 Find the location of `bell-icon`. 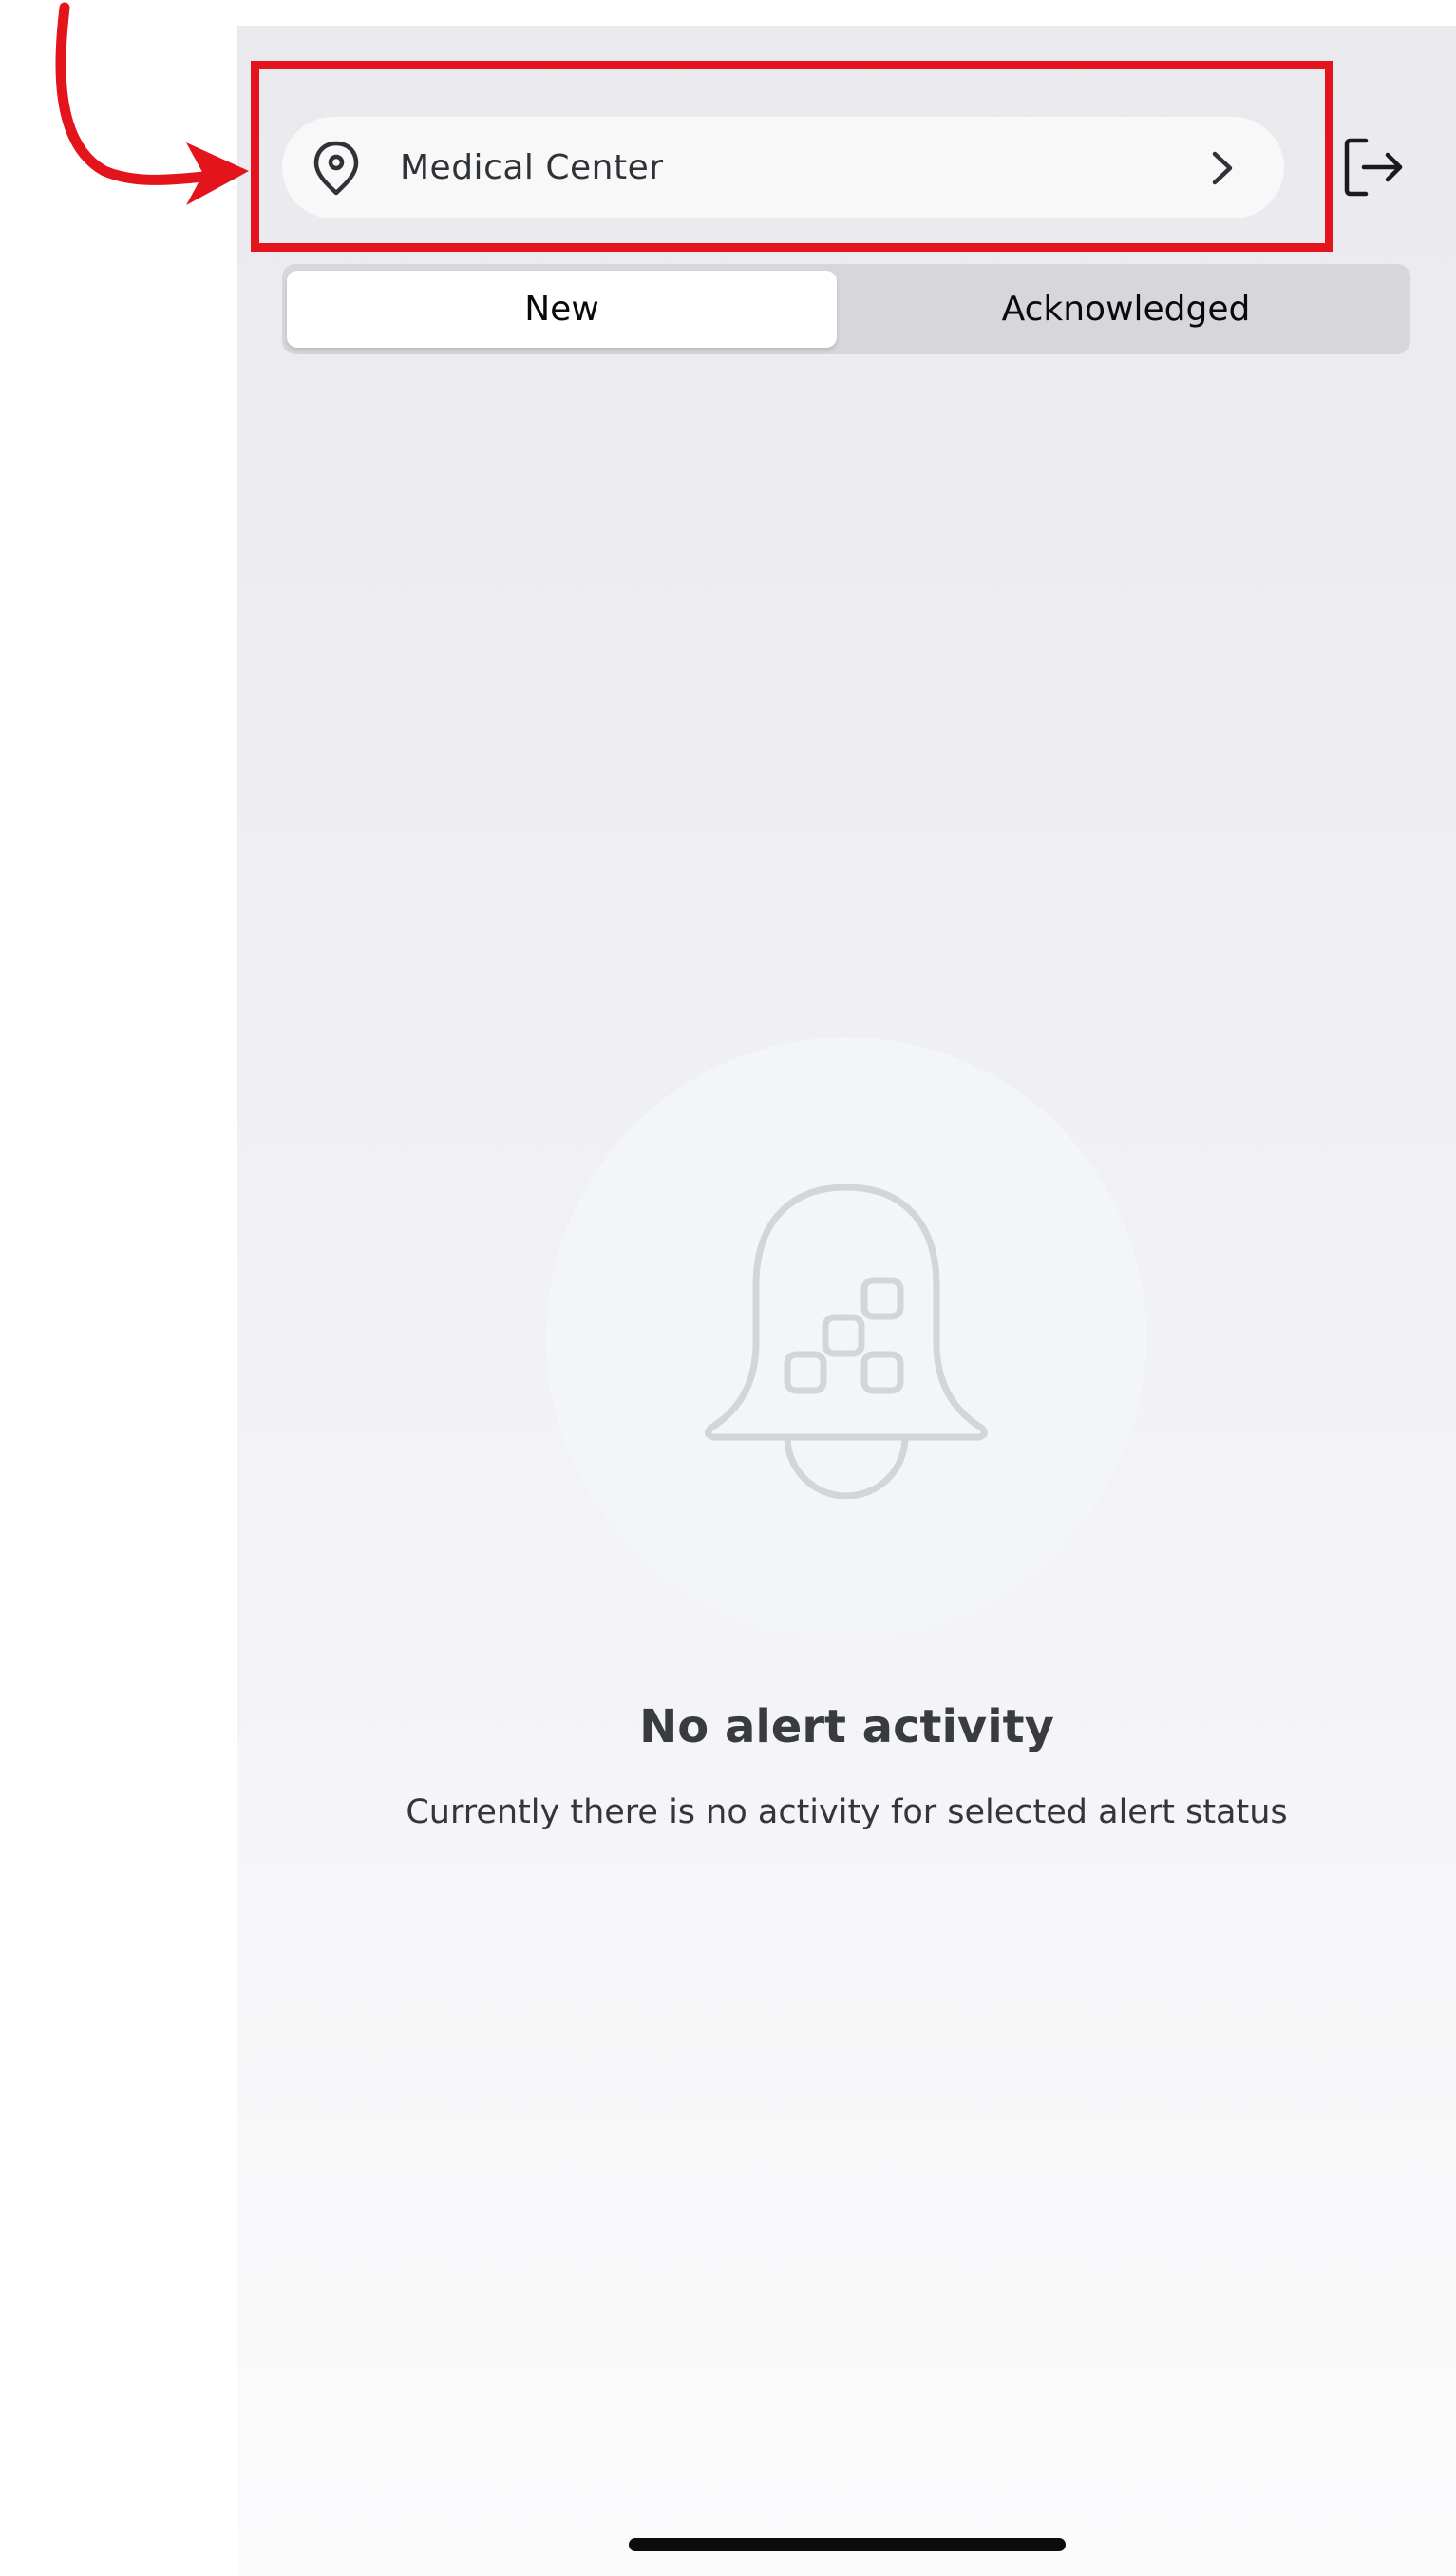

bell-icon is located at coordinates (846, 1341).